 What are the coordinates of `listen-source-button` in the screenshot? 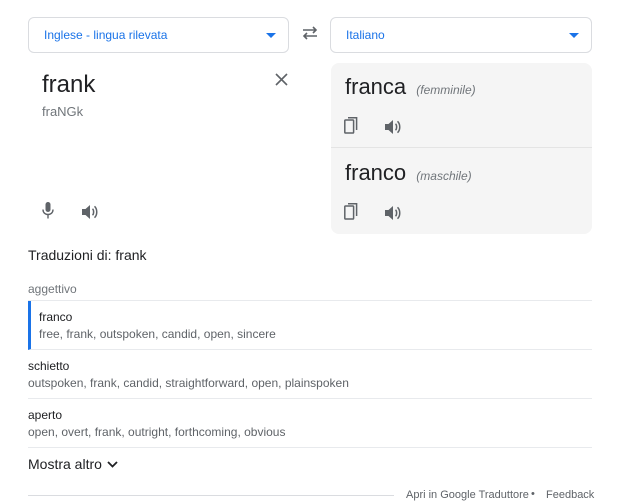 It's located at (90, 214).